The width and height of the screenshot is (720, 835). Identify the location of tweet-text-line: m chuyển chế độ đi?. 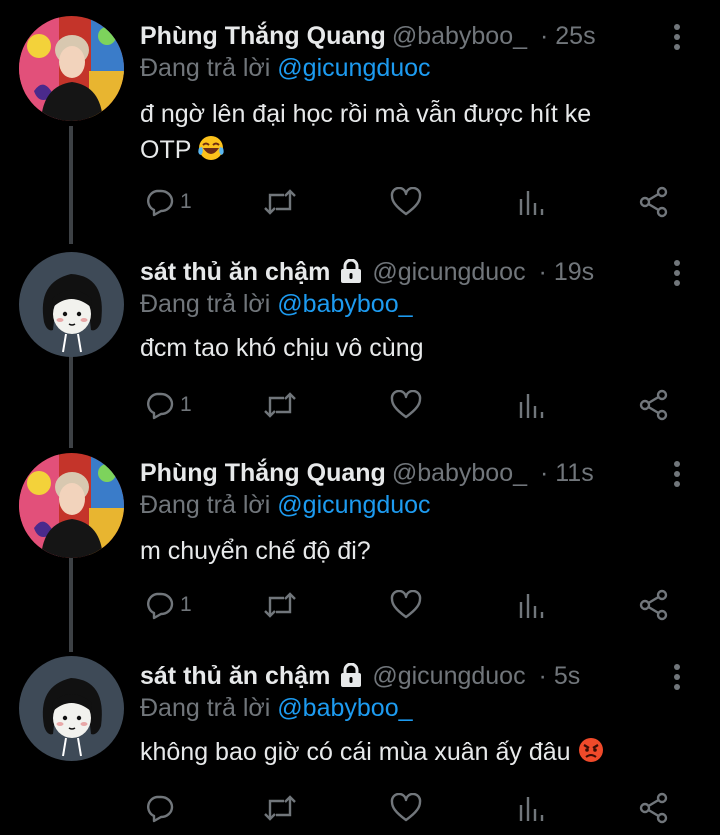
(255, 551).